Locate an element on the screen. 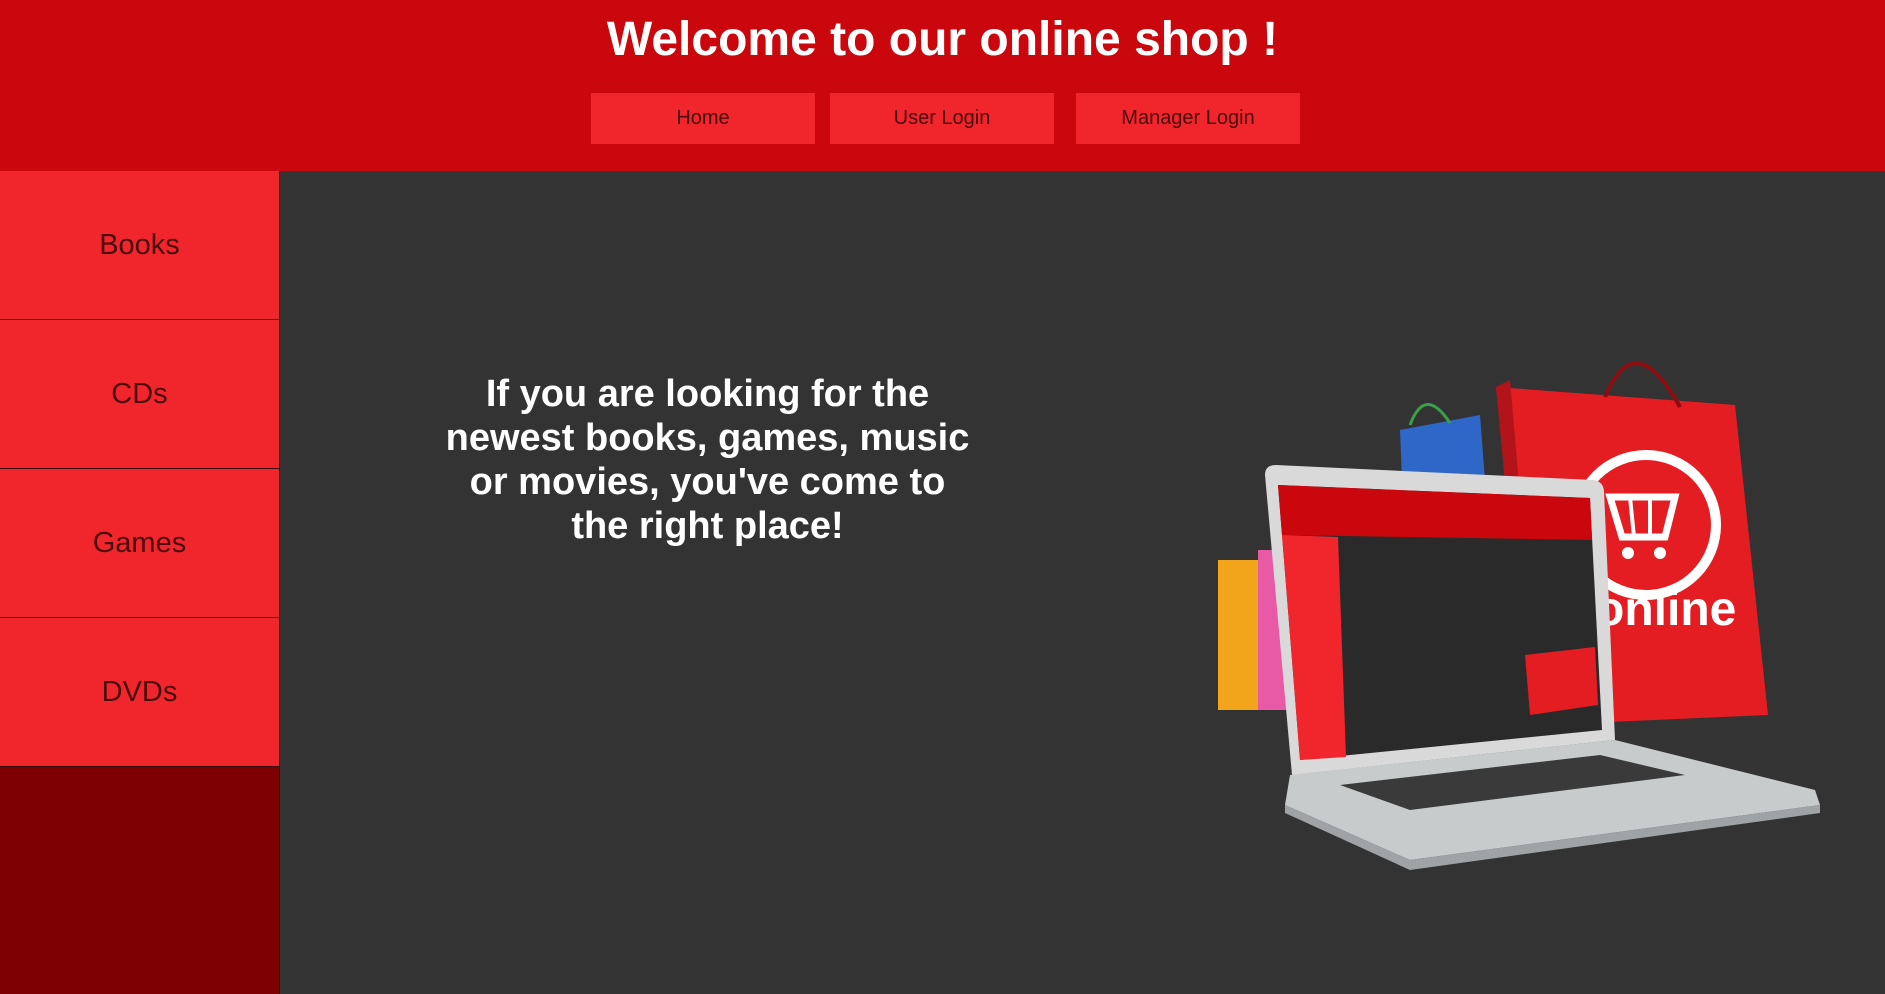  sidebar-item-games: Games is located at coordinates (139, 543).